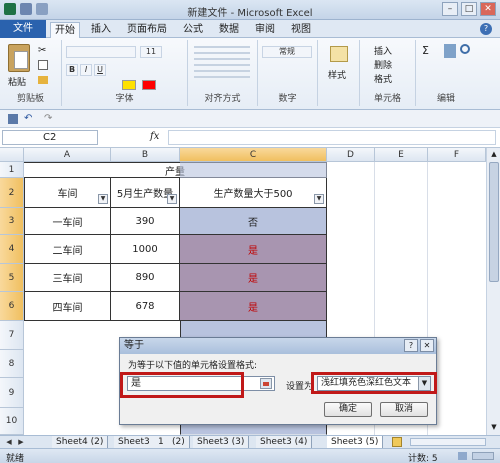 Image resolution: width=500 pixels, height=463 pixels. Describe the element at coordinates (145, 306) in the screenshot. I see `table-cell: 678` at that location.